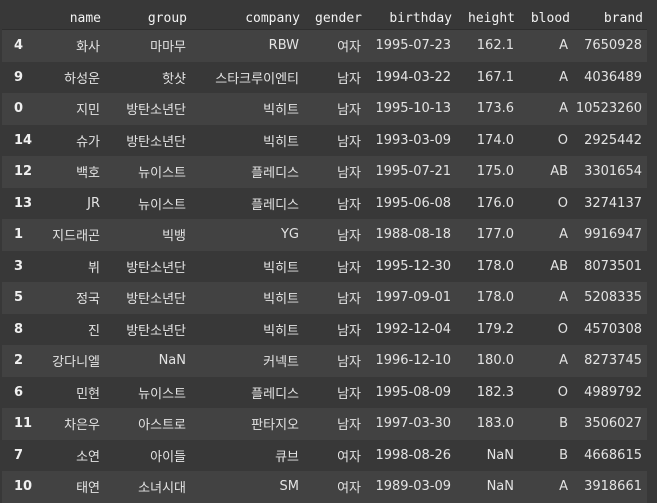 The image size is (657, 503). Describe the element at coordinates (88, 174) in the screenshot. I see `cell-name: 백호` at that location.